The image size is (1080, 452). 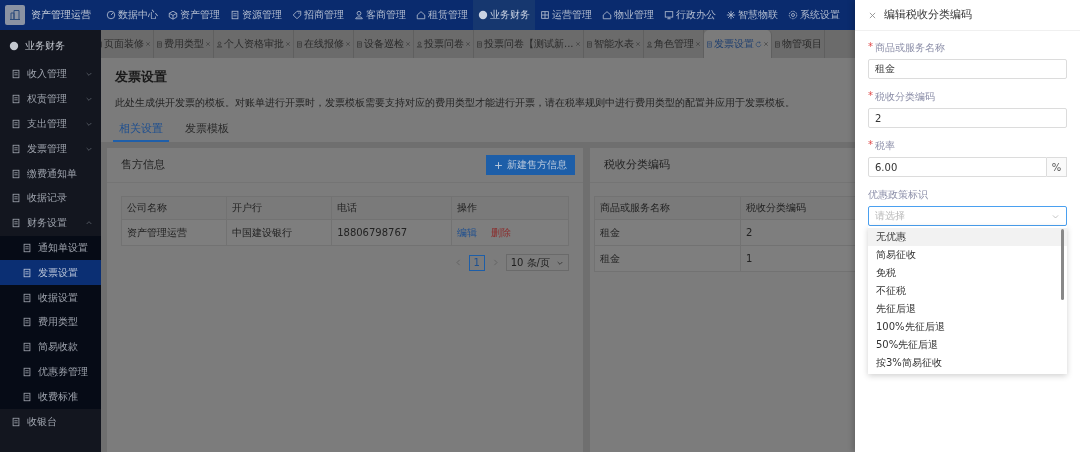 I want to click on close-button, so click(x=872, y=15).